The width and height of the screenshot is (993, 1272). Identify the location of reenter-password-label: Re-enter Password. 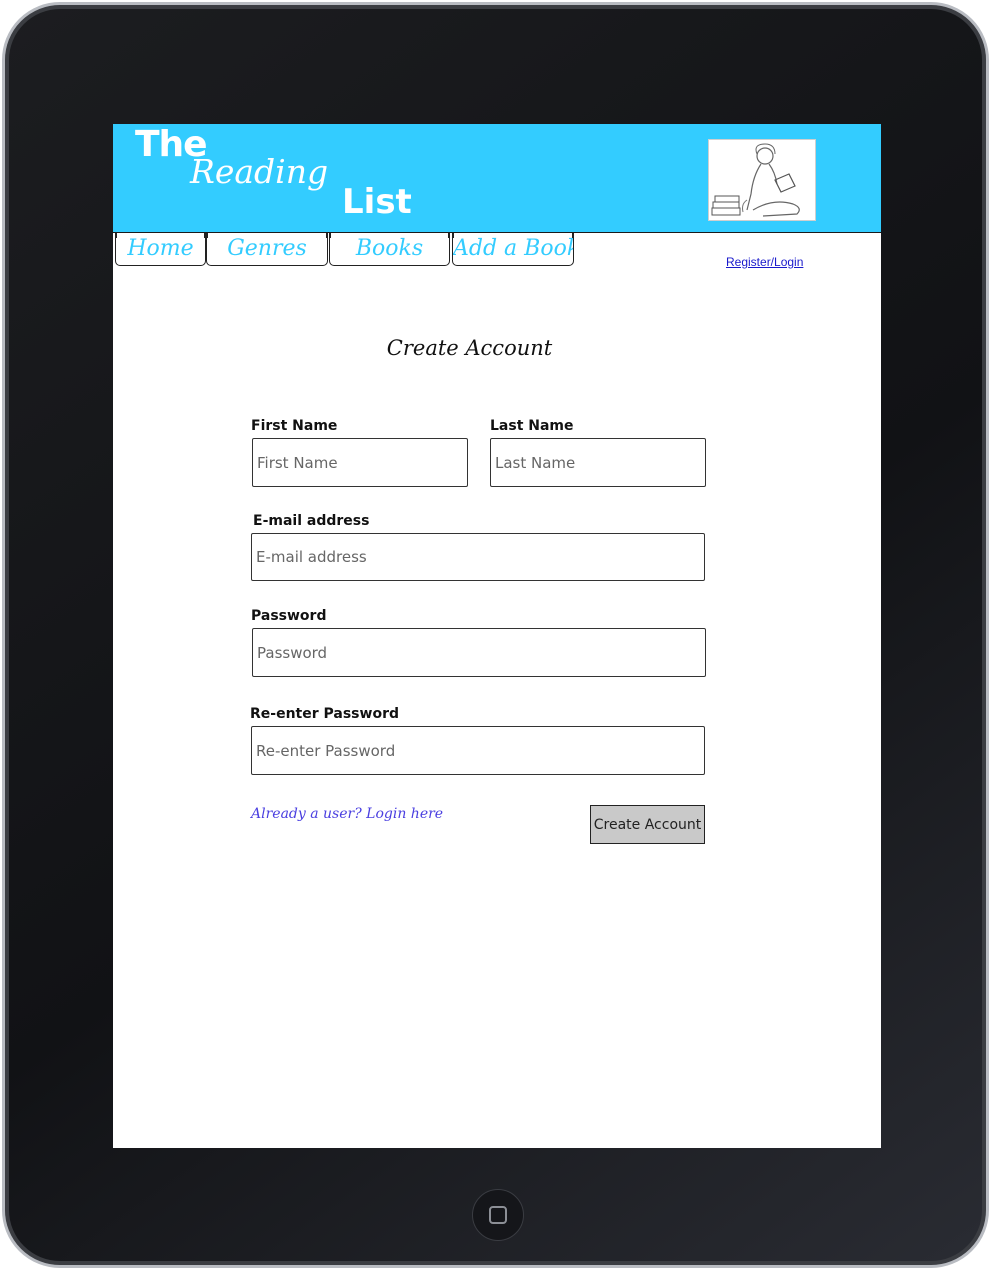
(324, 714).